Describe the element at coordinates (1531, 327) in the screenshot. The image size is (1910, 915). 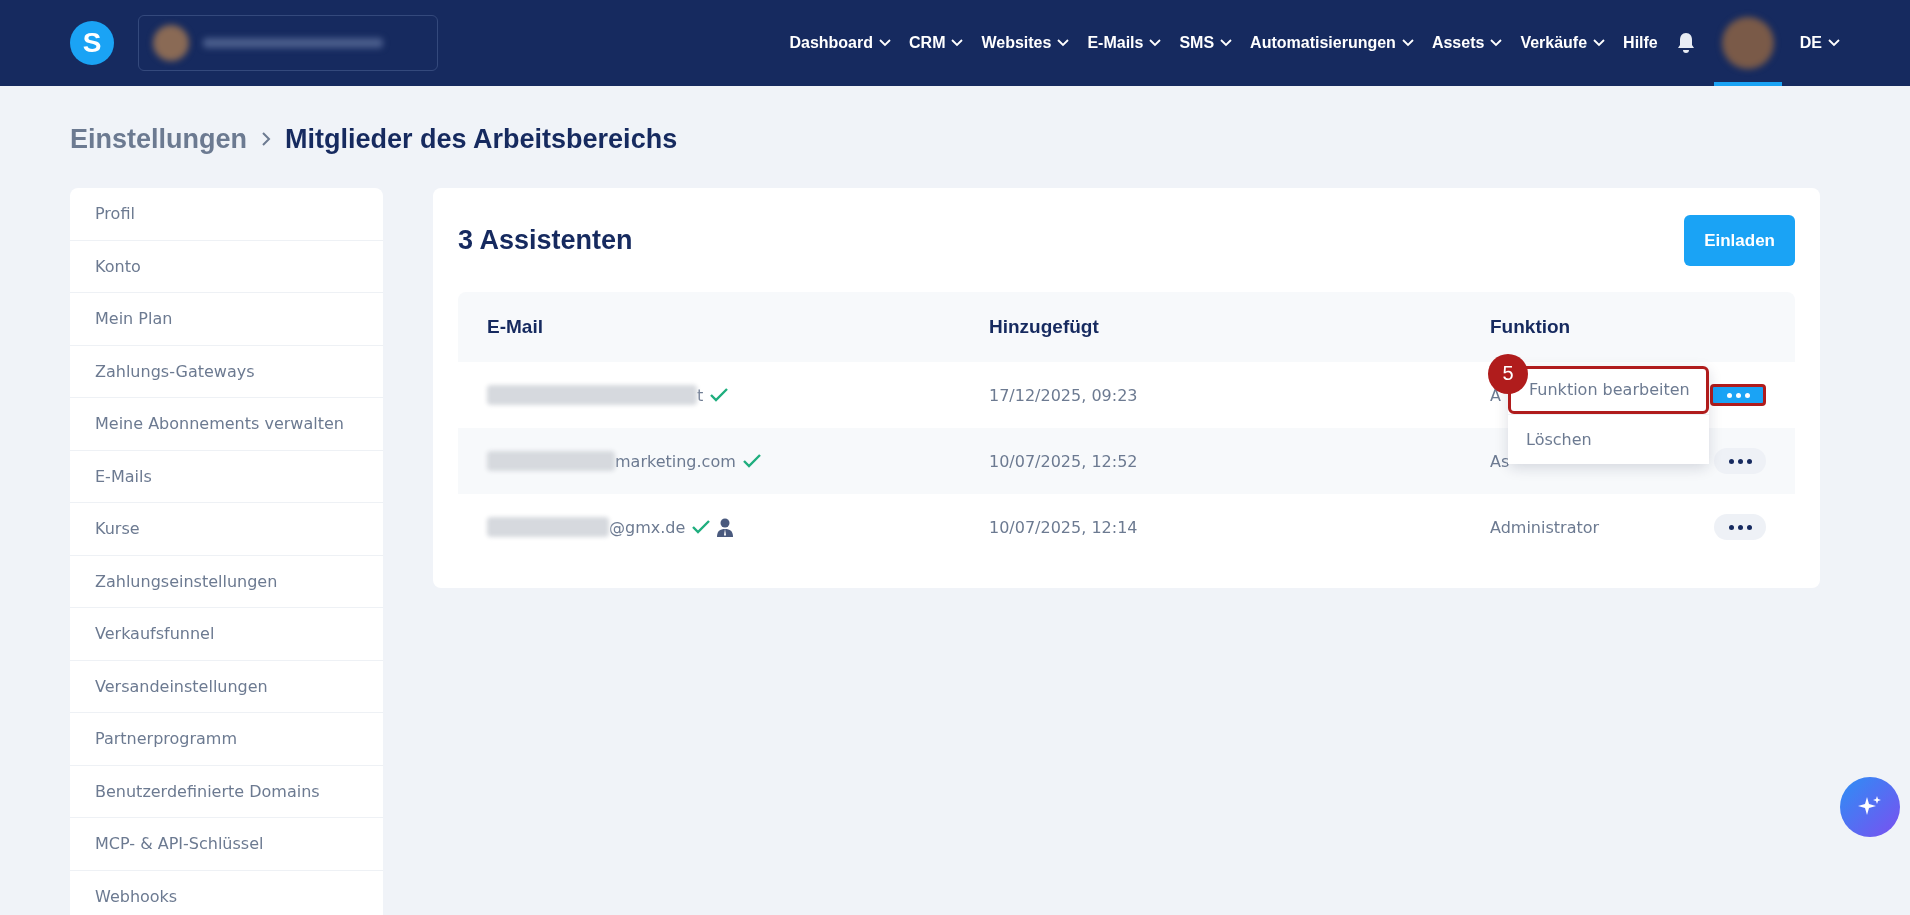
I see `column-header: Funktion` at that location.